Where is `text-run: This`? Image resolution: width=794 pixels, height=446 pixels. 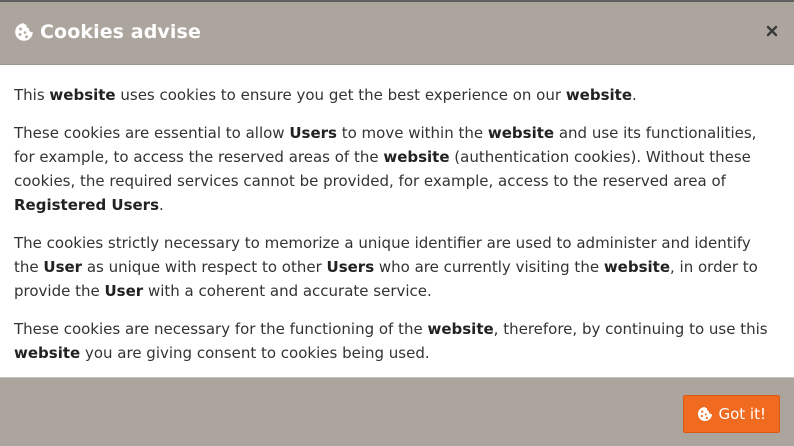 text-run: This is located at coordinates (32, 95).